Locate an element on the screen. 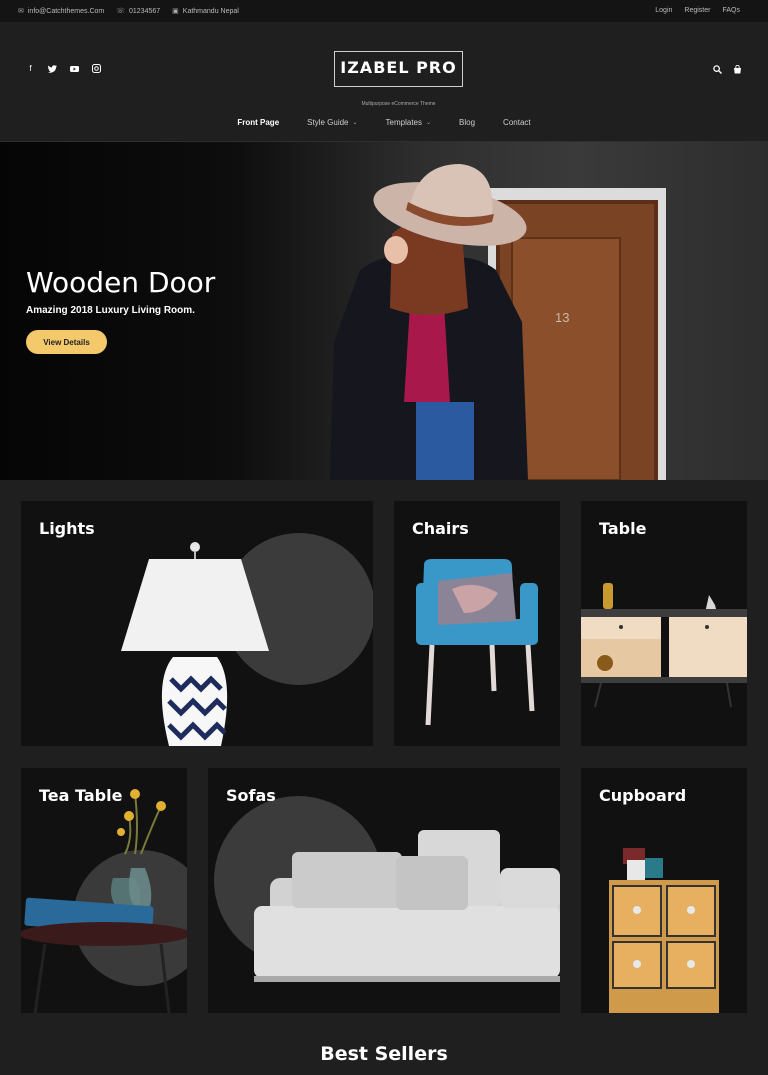  category-card-table: Table is located at coordinates (664, 623).